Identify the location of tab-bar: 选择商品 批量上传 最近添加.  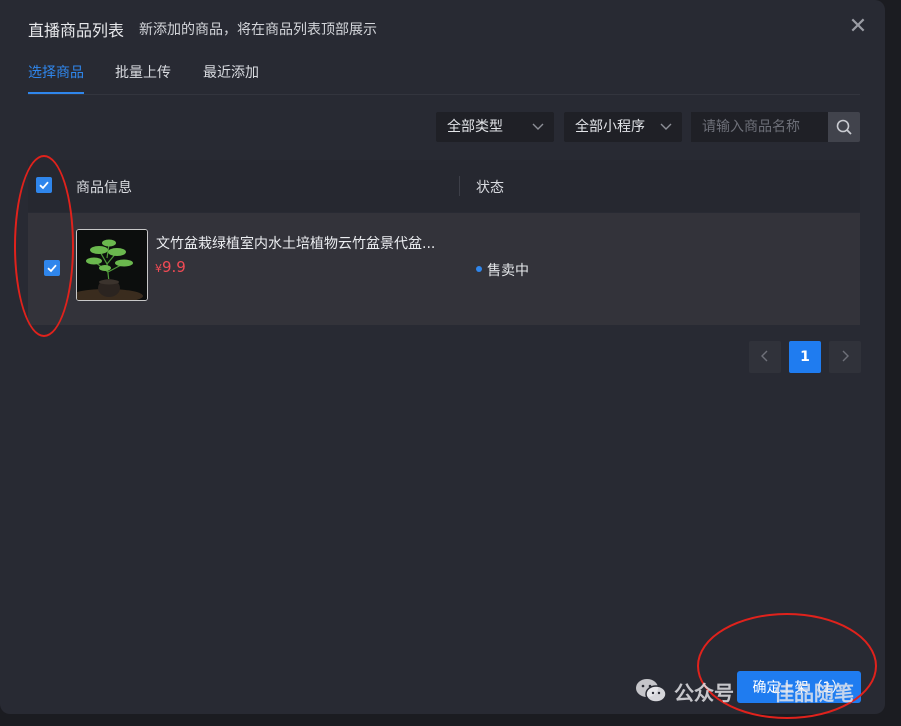
(444, 78).